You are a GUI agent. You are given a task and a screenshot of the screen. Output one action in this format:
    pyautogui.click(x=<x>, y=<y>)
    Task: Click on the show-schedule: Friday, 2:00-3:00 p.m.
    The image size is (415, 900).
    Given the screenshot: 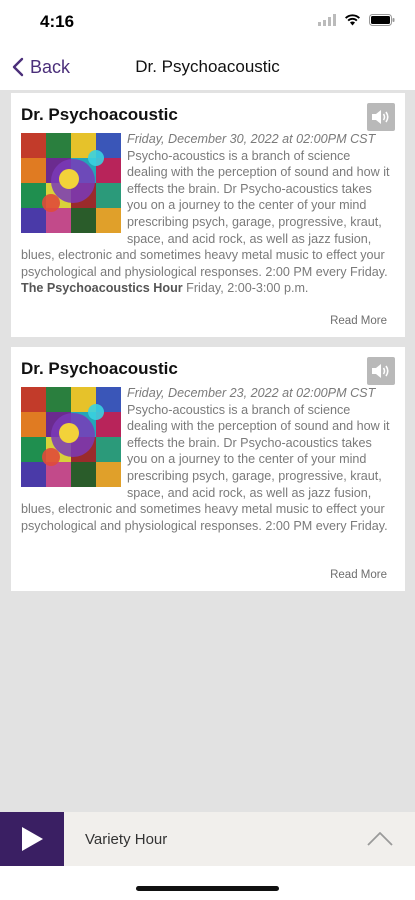 What is the action you would take?
    pyautogui.click(x=245, y=288)
    